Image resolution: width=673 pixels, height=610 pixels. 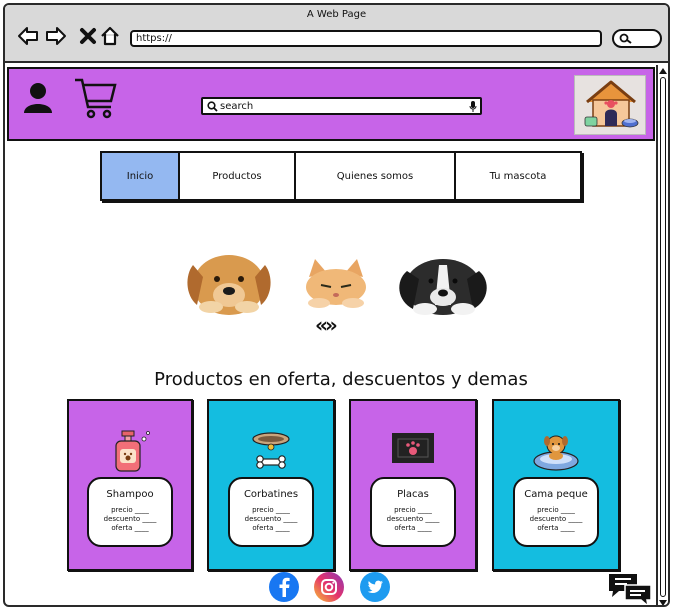 I want to click on shampoo-bottle-icon, so click(x=132, y=451).